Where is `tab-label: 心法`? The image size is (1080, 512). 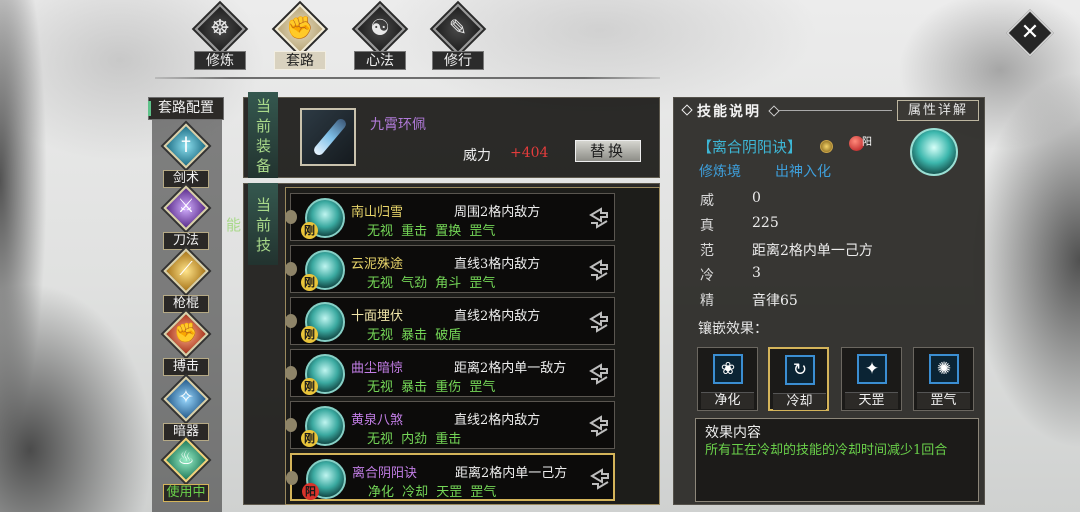
tab-label: 心法 is located at coordinates (380, 60).